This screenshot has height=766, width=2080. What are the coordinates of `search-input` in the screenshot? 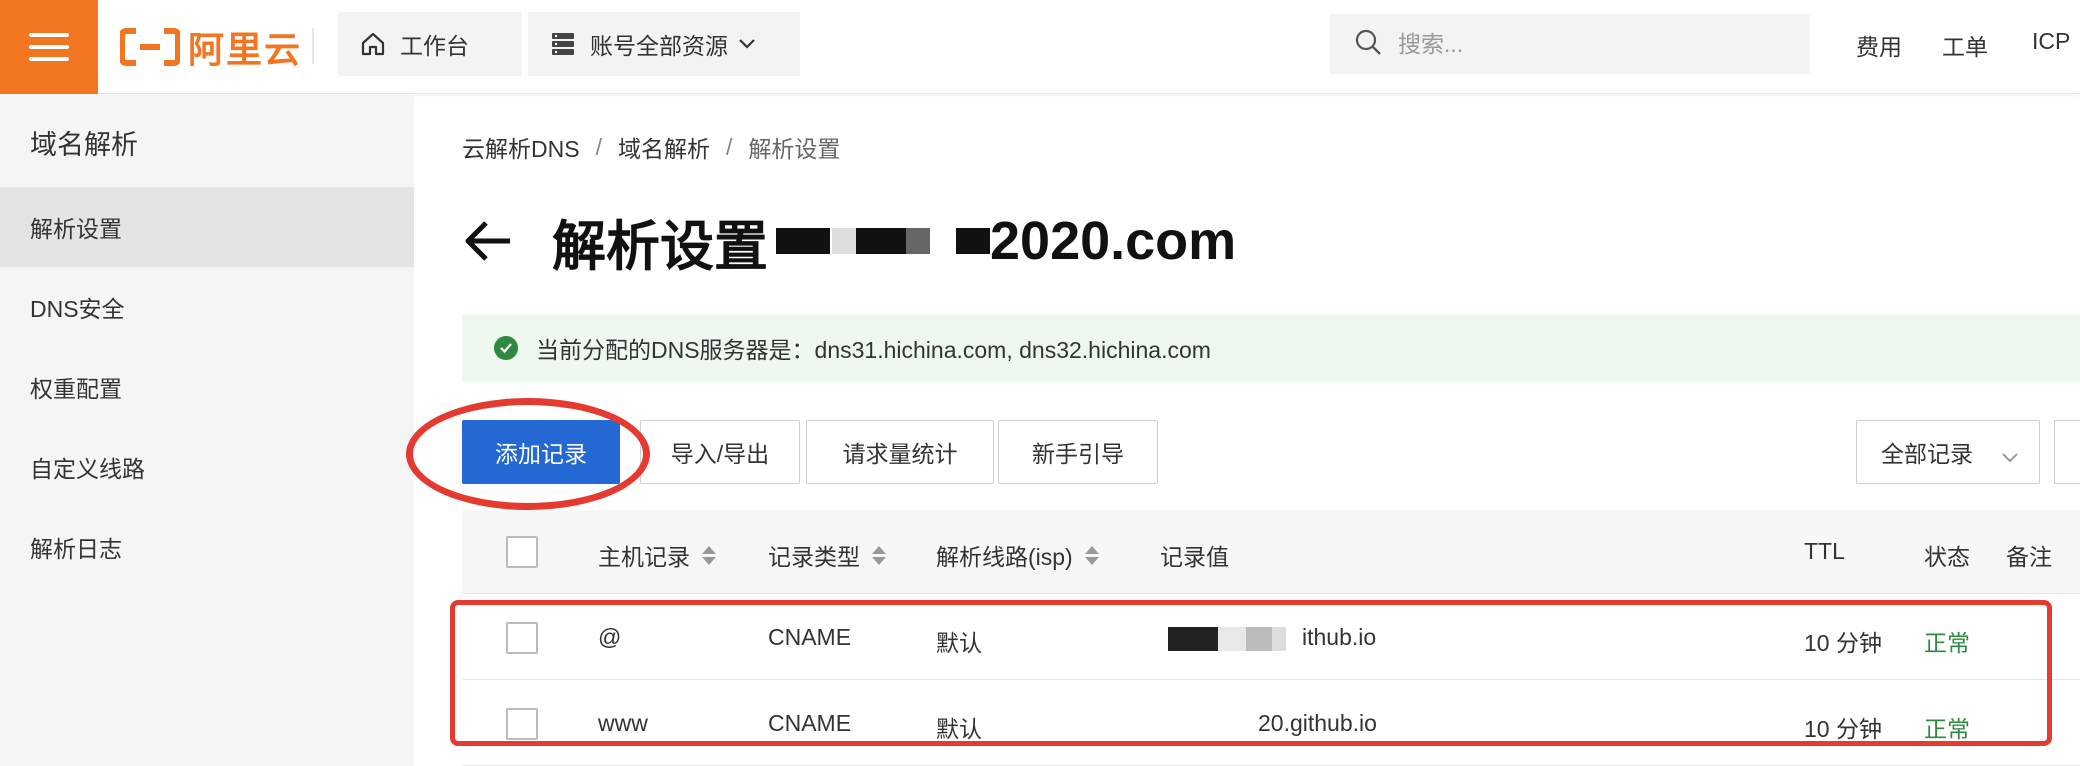 It's located at (1588, 44).